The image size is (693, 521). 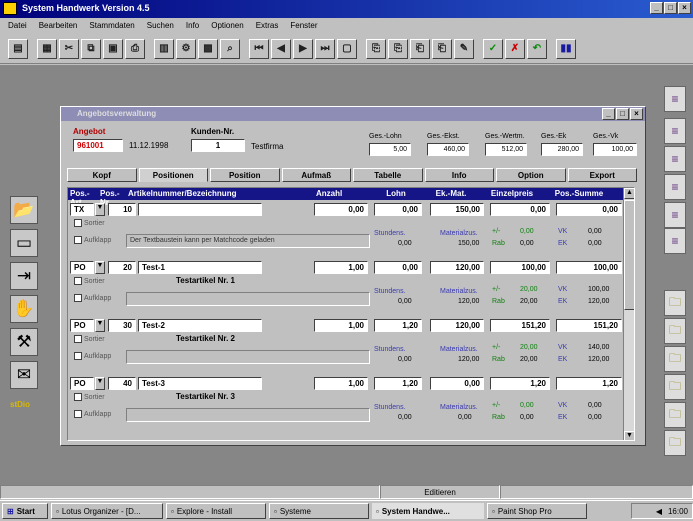 What do you see at coordinates (58, 27) in the screenshot?
I see `menu-bearbeiten: Bearbeiten` at bounding box center [58, 27].